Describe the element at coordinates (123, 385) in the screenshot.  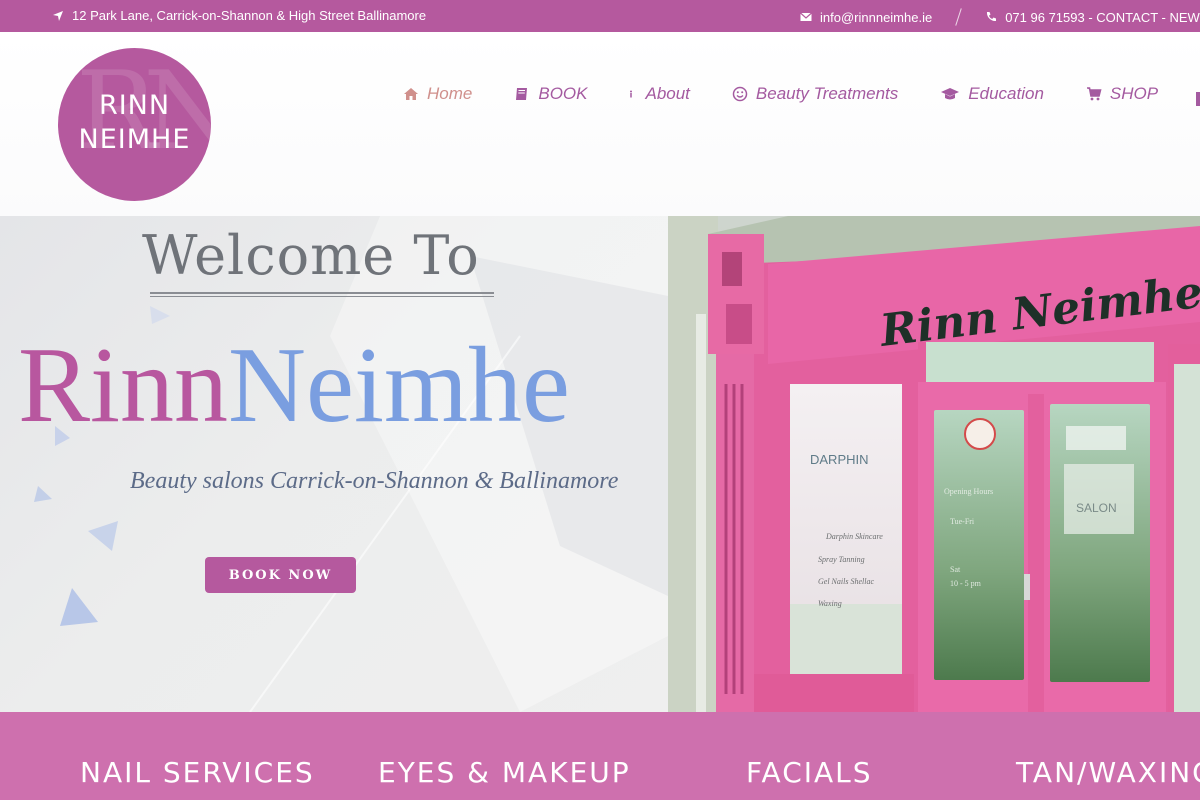
I see `brand-title-part-1: Rinn` at that location.